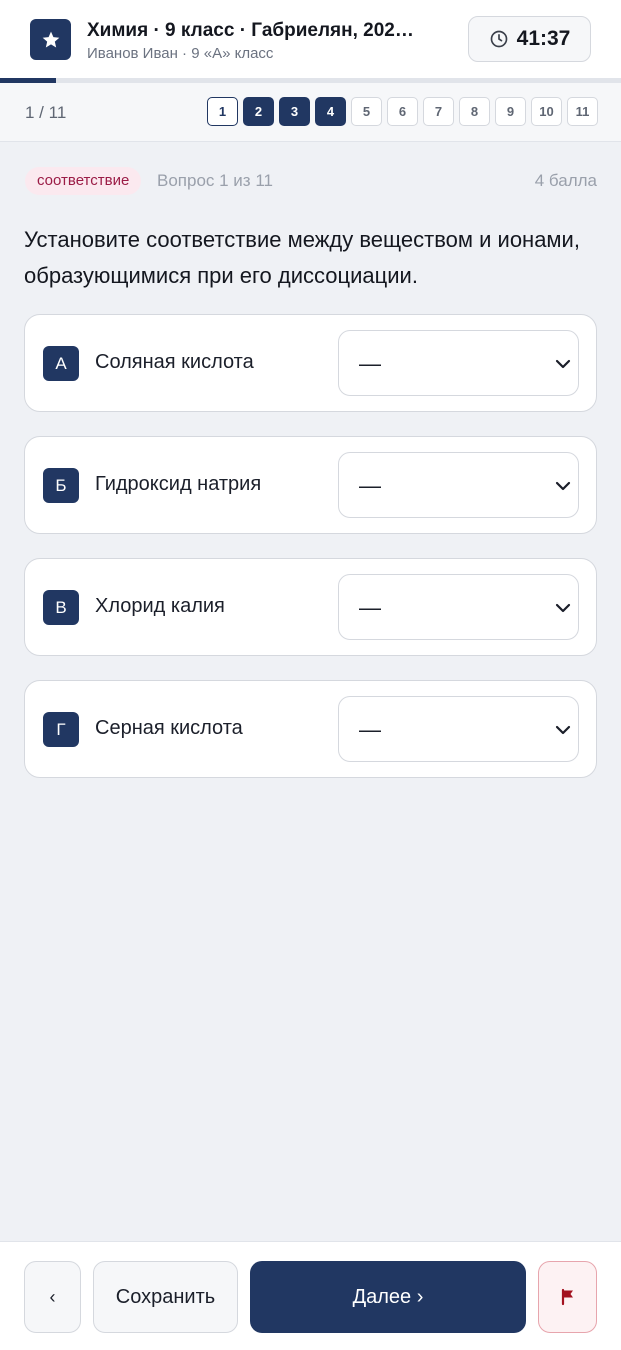 This screenshot has width=621, height=1350. What do you see at coordinates (565, 180) in the screenshot?
I see `question-points: 4 балла` at bounding box center [565, 180].